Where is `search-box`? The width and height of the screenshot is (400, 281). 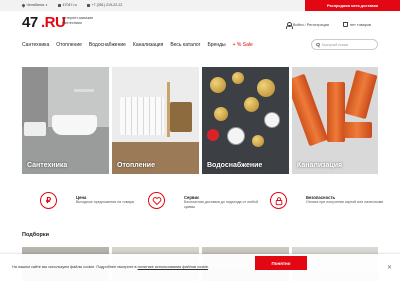
search-box is located at coordinates (344, 44).